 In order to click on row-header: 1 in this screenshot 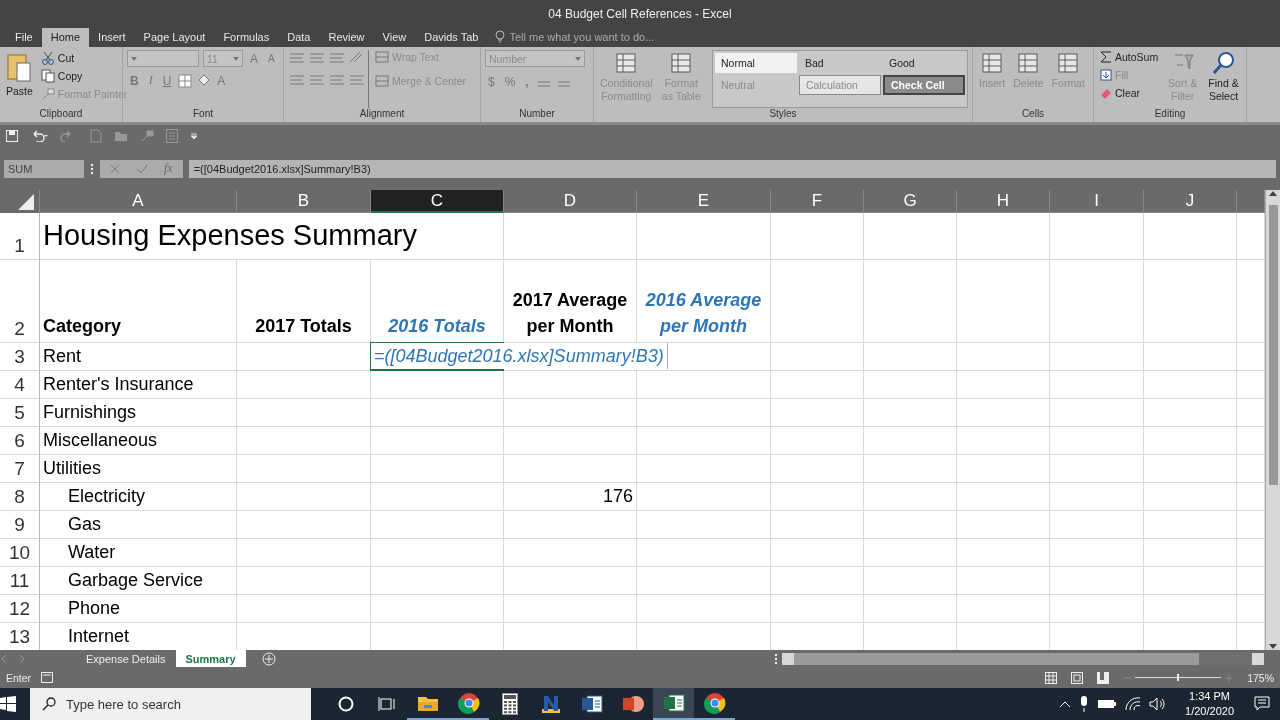, I will do `click(20, 236)`.